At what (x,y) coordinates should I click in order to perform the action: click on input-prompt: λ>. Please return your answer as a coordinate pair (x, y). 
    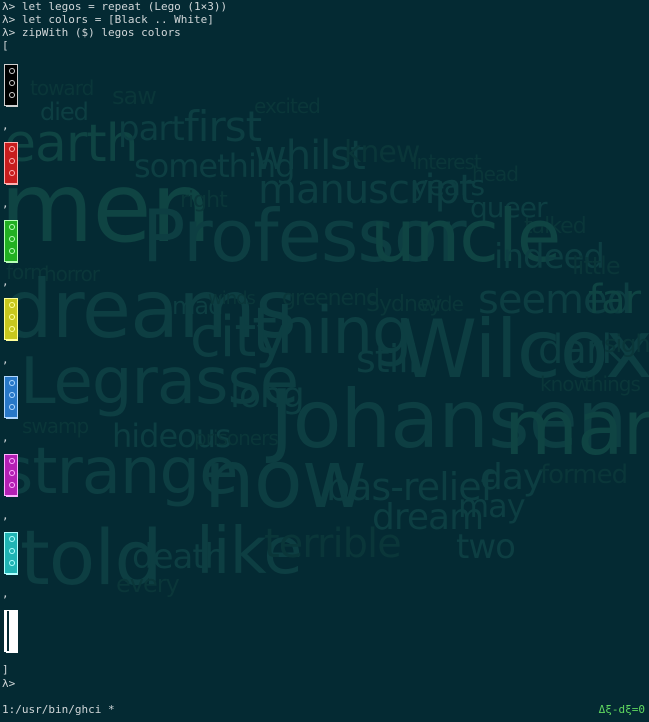
    Looking at the image, I should click on (12, 683).